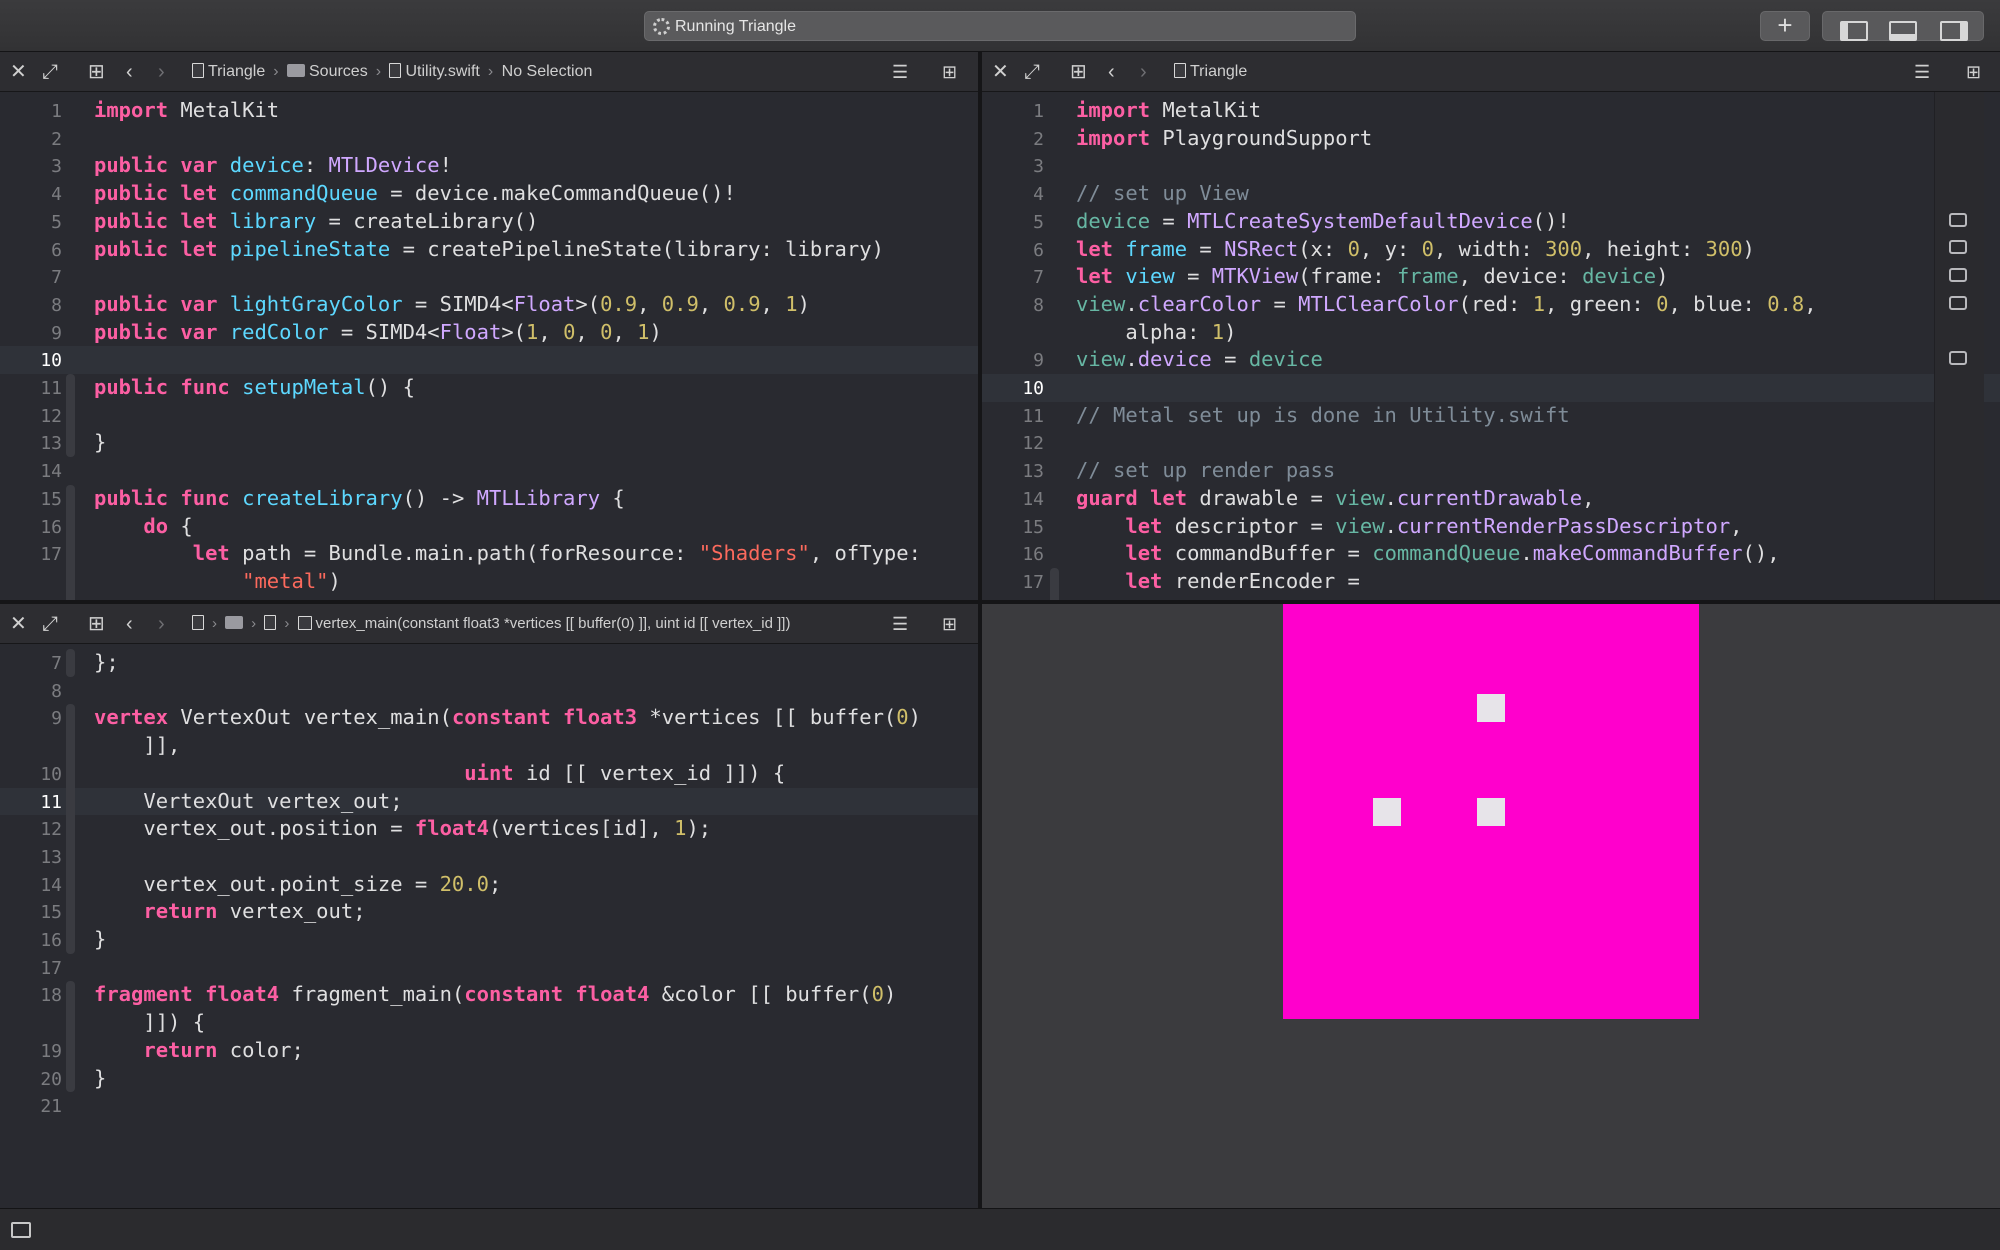  I want to click on add-button: +, so click(1785, 26).